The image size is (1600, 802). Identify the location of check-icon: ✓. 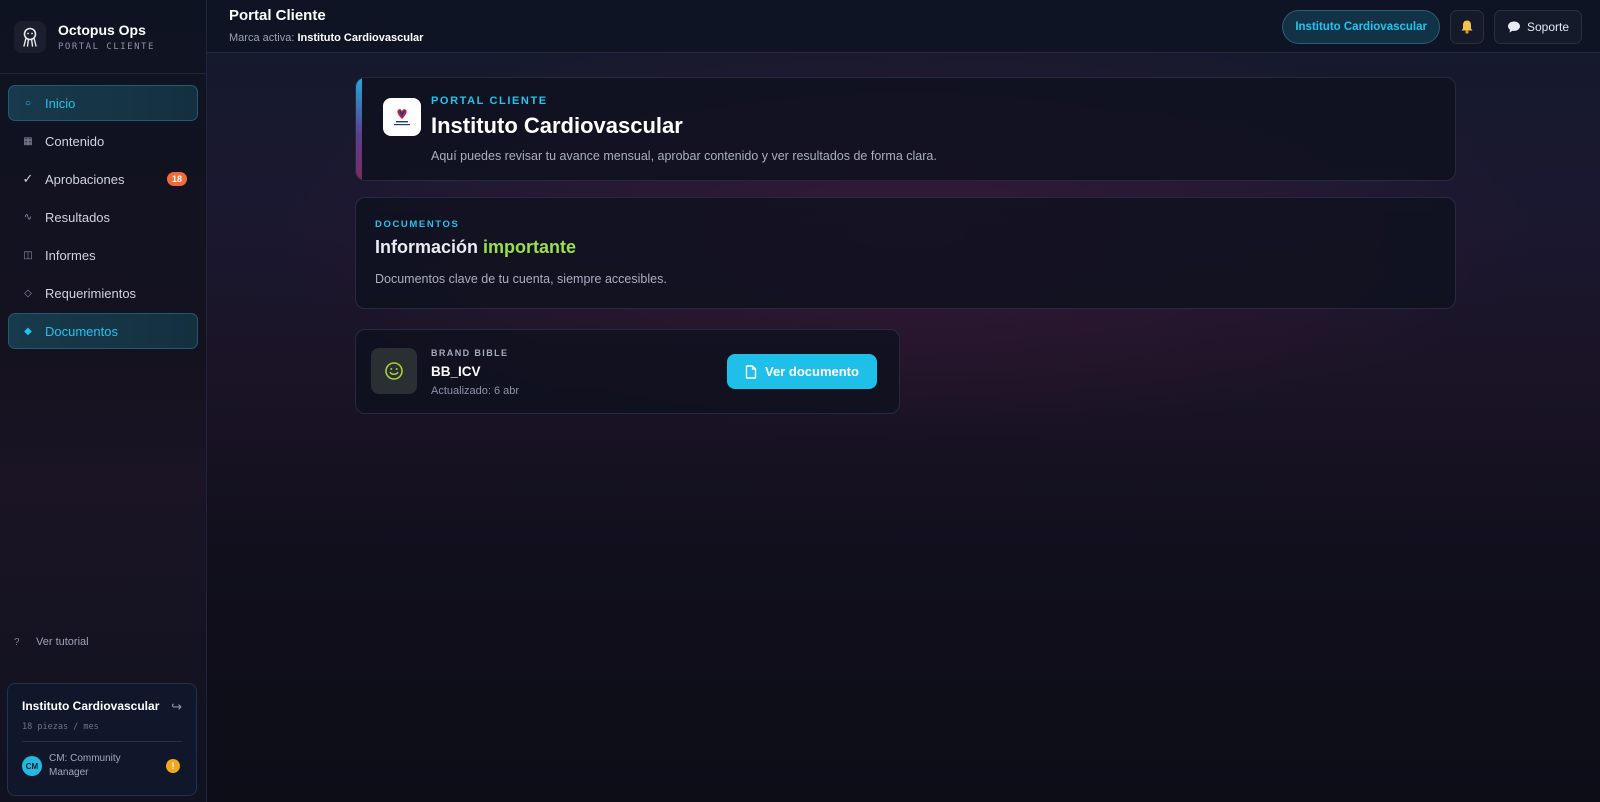
(28, 178).